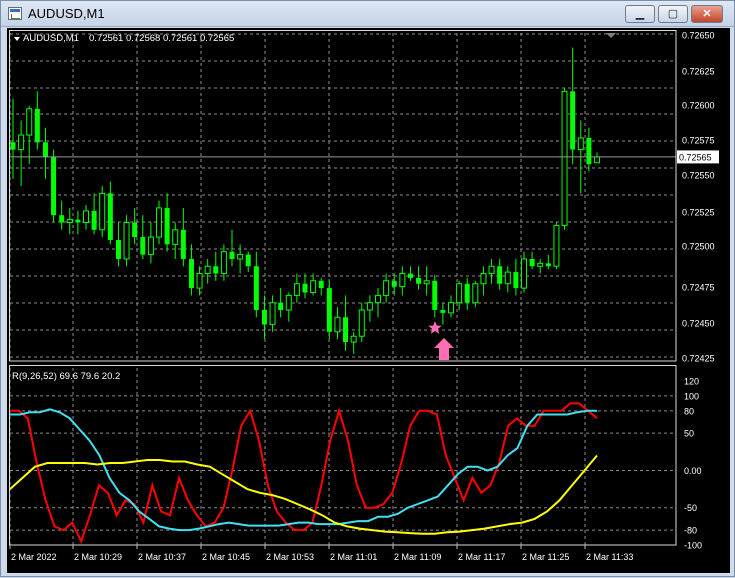 This screenshot has height=578, width=735. I want to click on price-axis-label: 0.72425, so click(698, 359).